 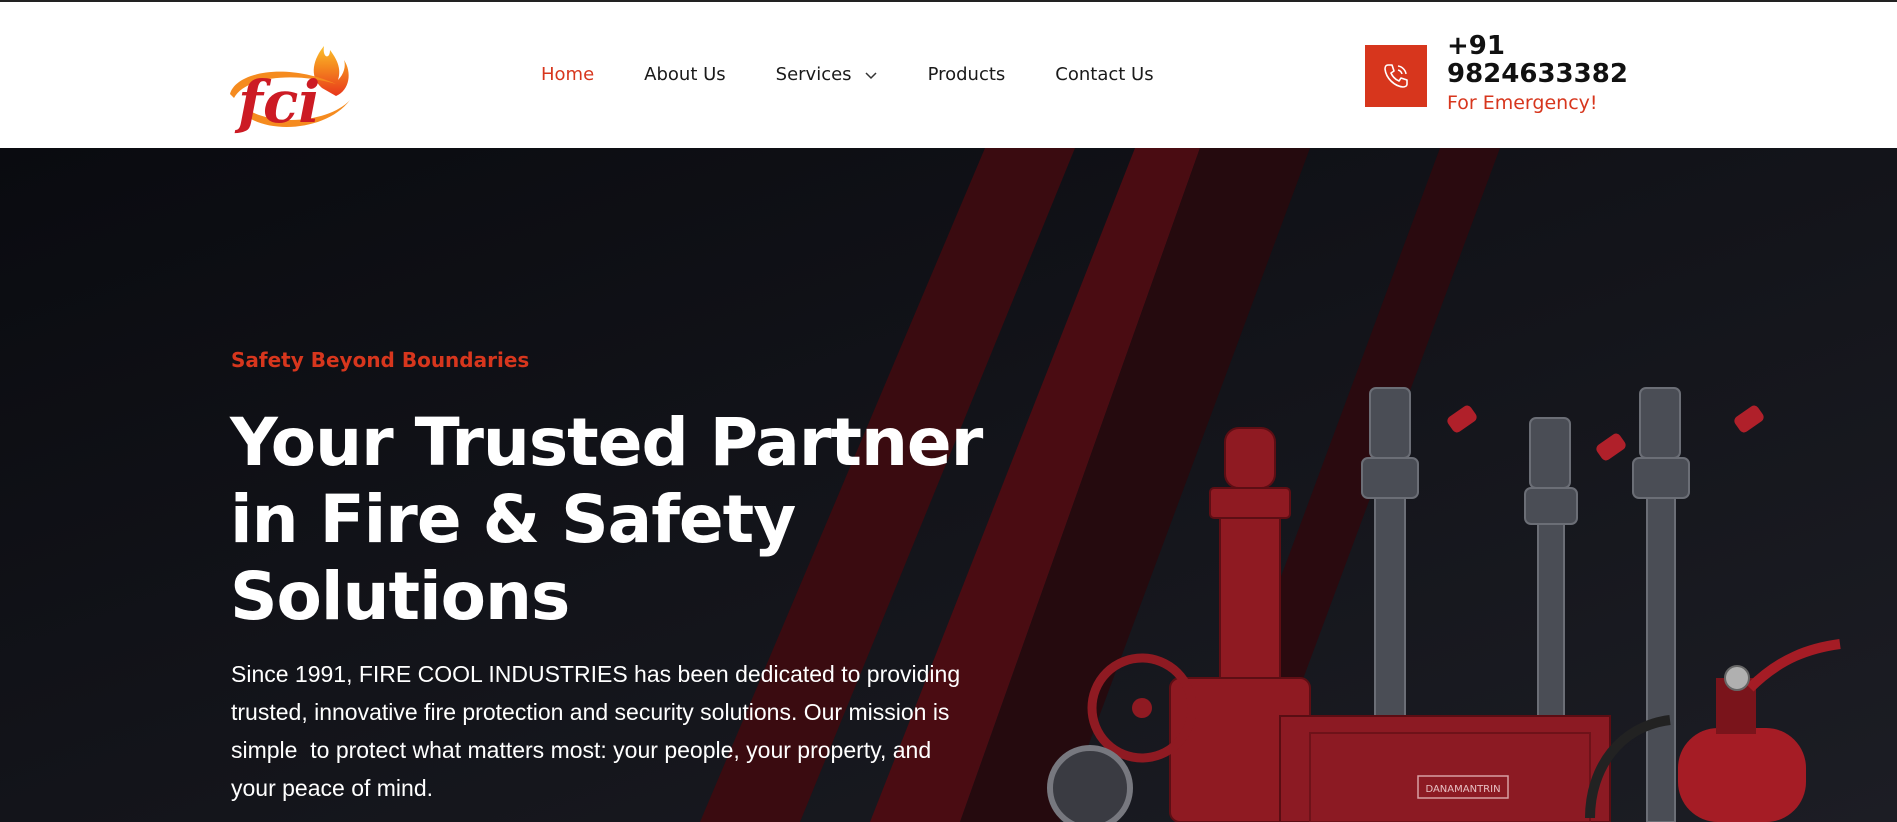 I want to click on nav-products: Products, so click(x=967, y=74).